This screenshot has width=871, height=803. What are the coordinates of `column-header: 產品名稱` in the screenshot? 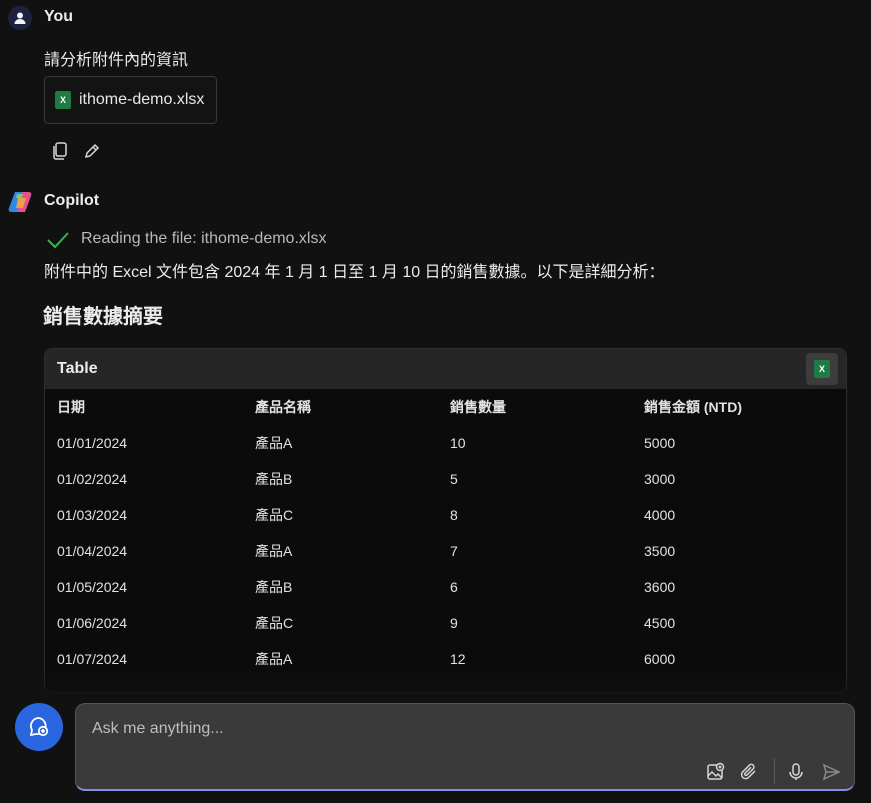 It's located at (283, 407).